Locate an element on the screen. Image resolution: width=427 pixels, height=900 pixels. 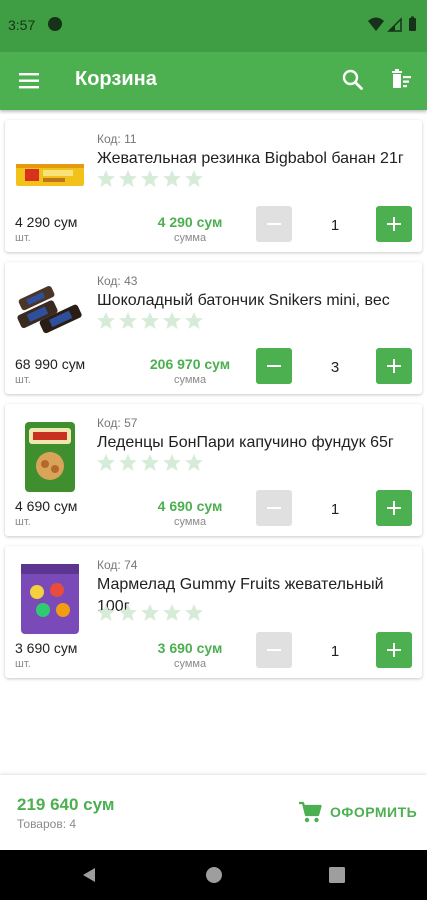
search-icon is located at coordinates (353, 80).